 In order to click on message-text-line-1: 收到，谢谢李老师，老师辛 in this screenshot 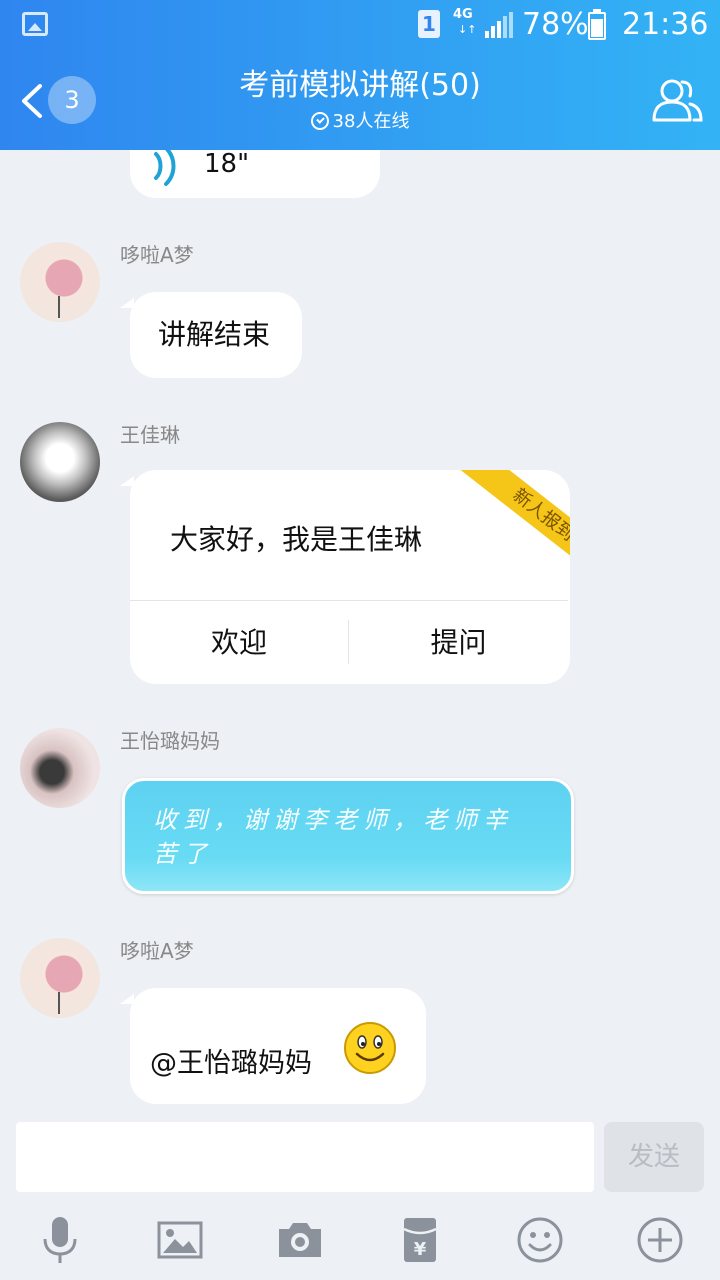, I will do `click(333, 820)`.